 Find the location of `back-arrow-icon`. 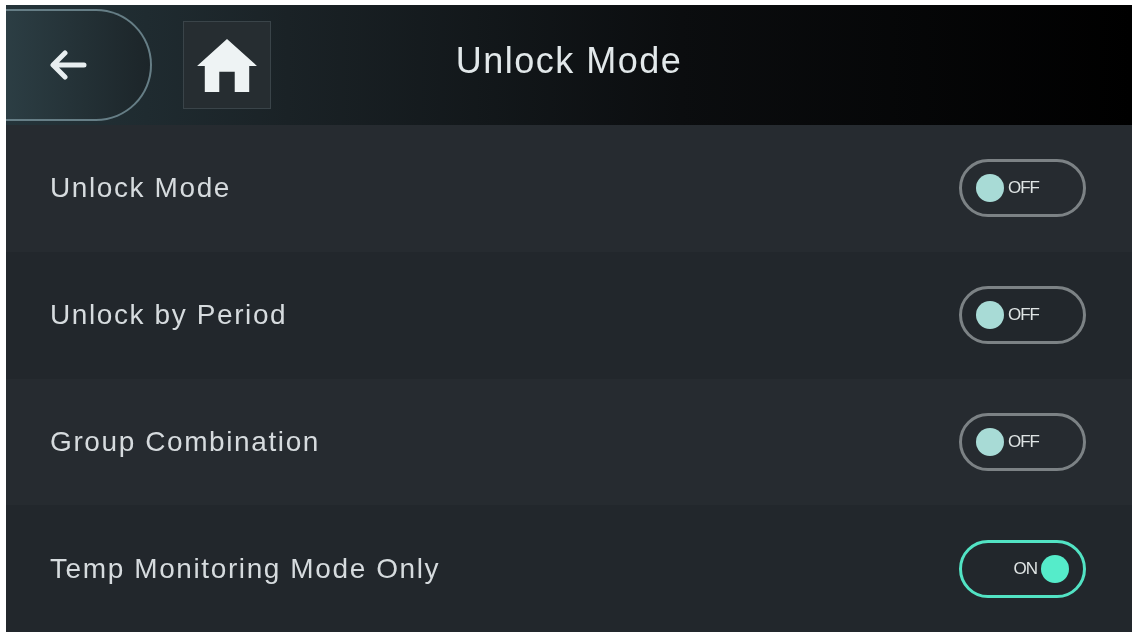

back-arrow-icon is located at coordinates (68, 65).